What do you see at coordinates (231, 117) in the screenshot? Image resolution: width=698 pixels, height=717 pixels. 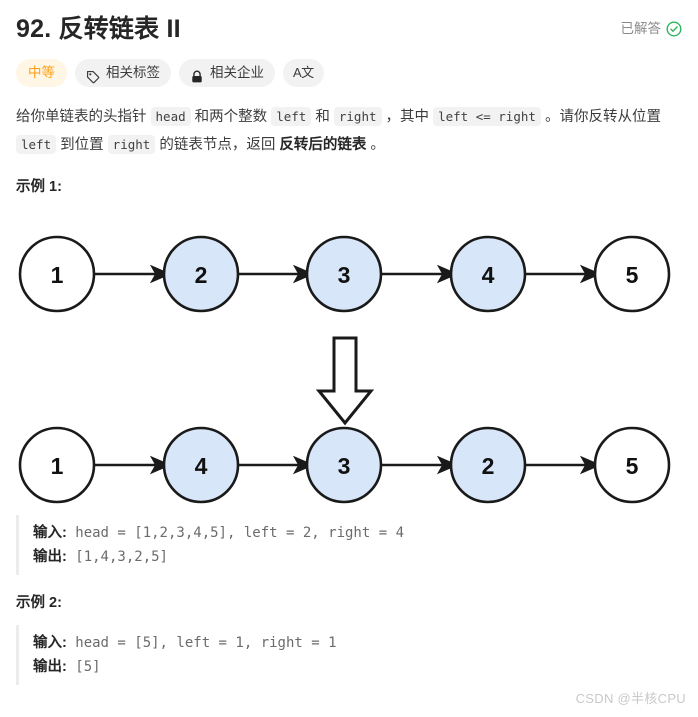 I see `desc-seg-2: 和两个整数` at bounding box center [231, 117].